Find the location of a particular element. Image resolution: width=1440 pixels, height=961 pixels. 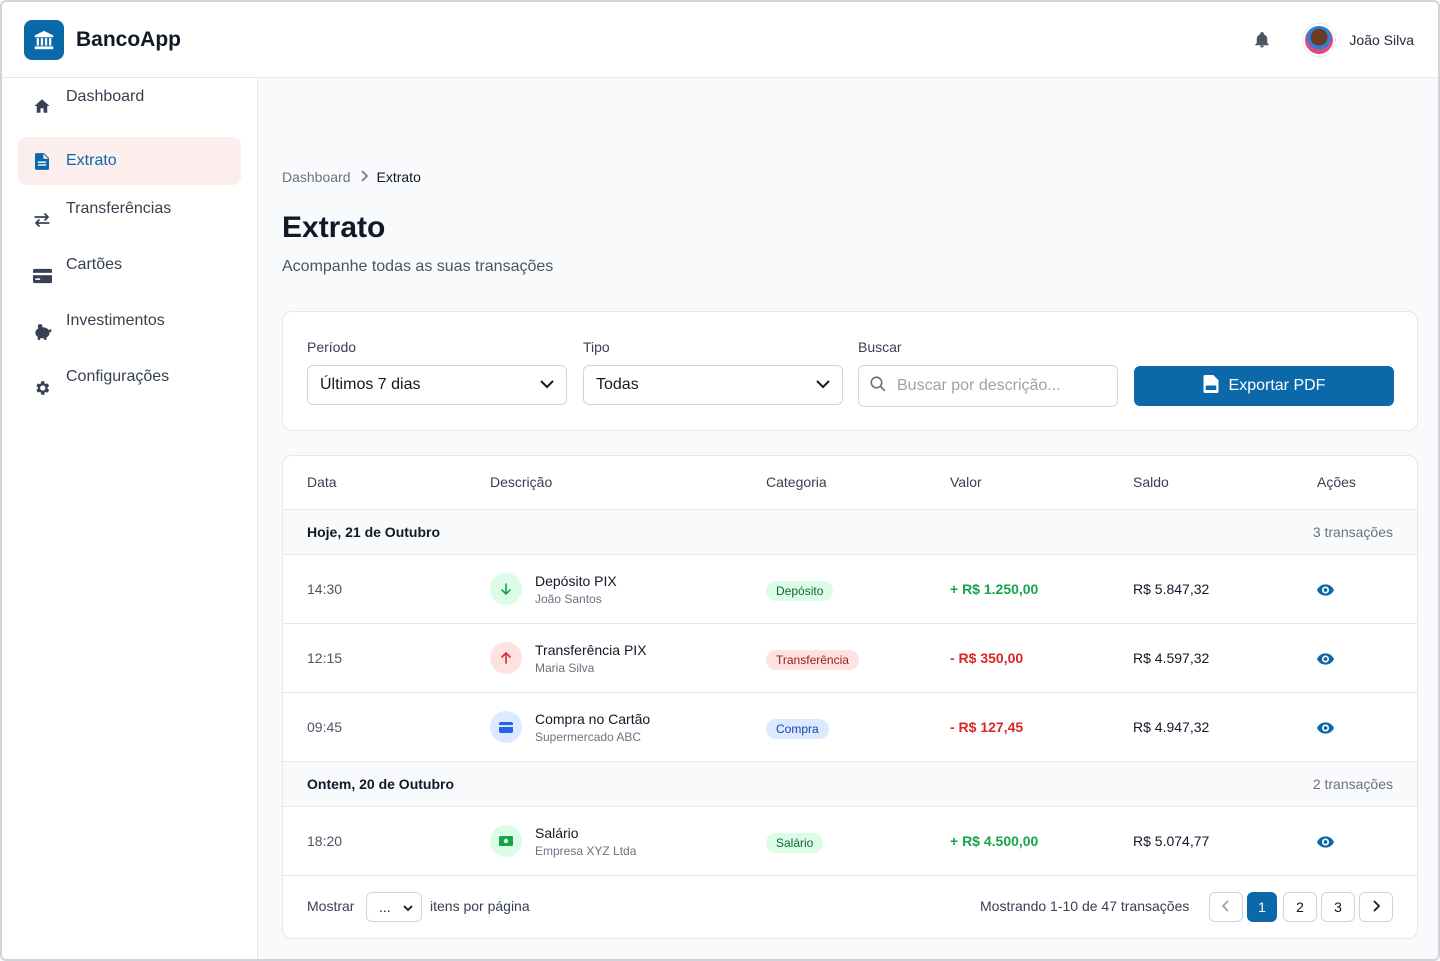

search-input is located at coordinates (1002, 386).